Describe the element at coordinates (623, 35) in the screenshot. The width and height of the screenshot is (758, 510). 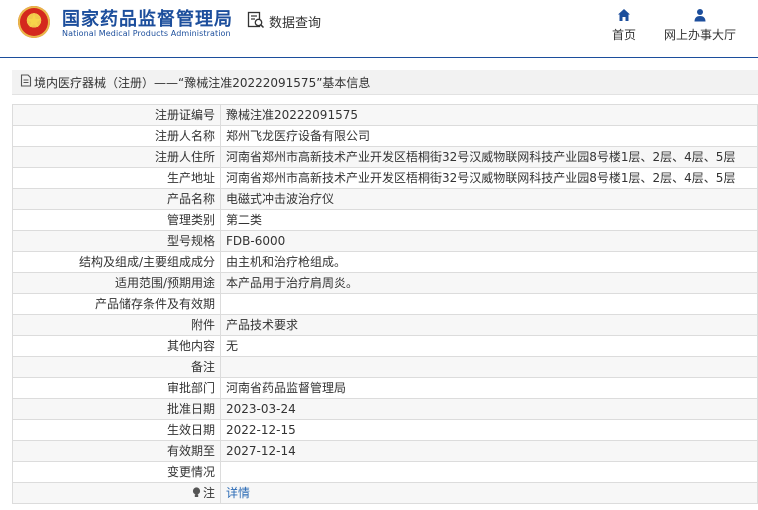
I see `nav-home-label: 首页` at that location.